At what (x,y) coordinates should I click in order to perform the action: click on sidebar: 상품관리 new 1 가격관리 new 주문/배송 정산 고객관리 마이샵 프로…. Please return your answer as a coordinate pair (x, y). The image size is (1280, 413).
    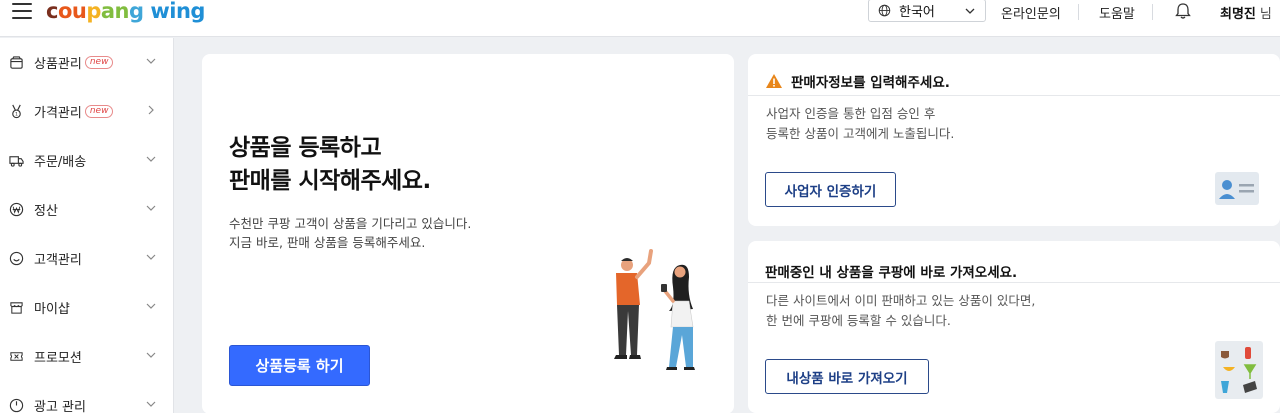
    Looking at the image, I should click on (87, 225).